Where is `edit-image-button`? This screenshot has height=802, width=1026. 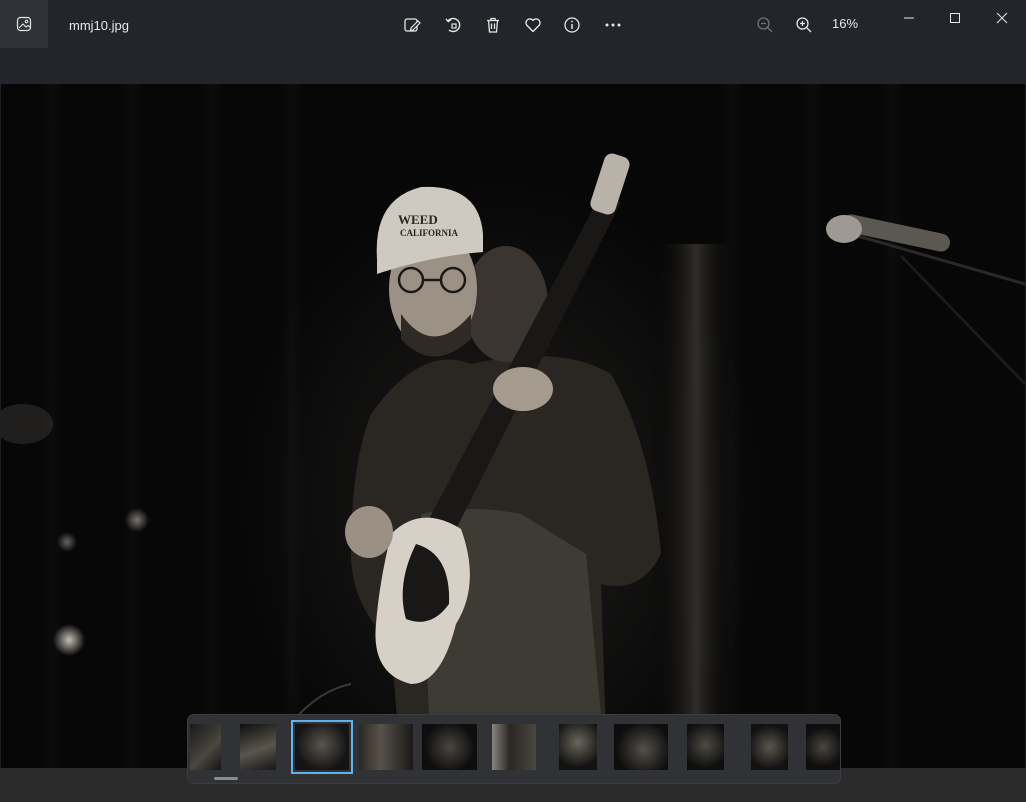
edit-image-button is located at coordinates (412, 25).